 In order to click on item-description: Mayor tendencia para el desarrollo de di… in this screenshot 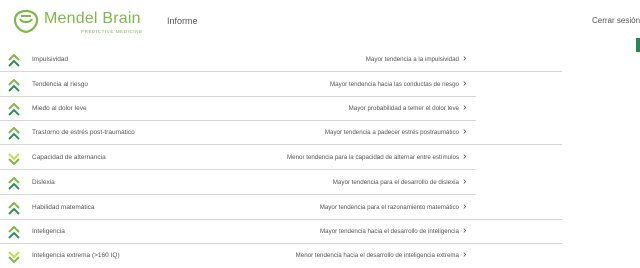, I will do `click(395, 182)`.